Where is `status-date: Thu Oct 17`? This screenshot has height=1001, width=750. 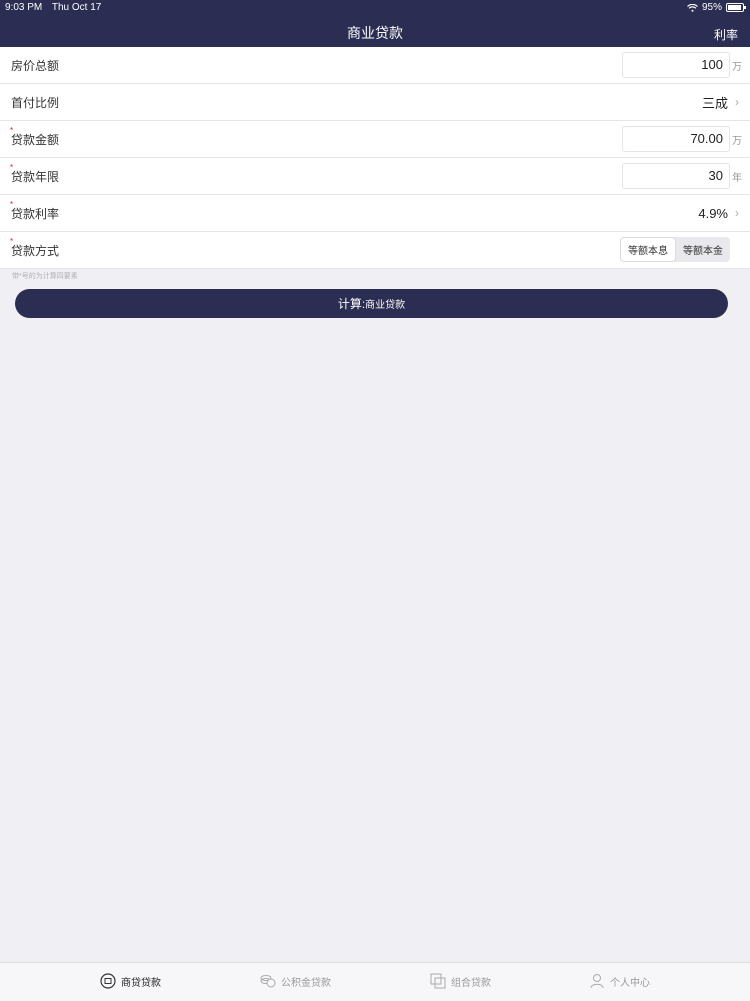 status-date: Thu Oct 17 is located at coordinates (76, 7).